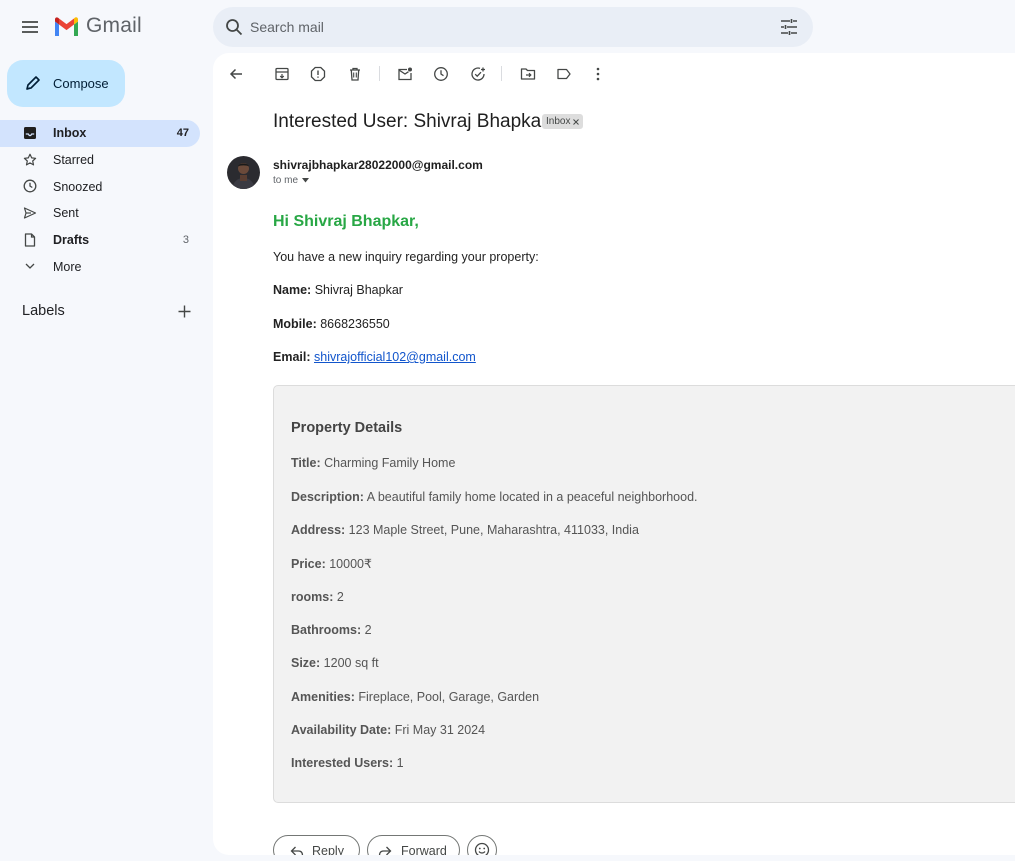 This screenshot has width=1015, height=861. Describe the element at coordinates (100, 133) in the screenshot. I see `sidebar-item-inbox: Inbox 47` at that location.